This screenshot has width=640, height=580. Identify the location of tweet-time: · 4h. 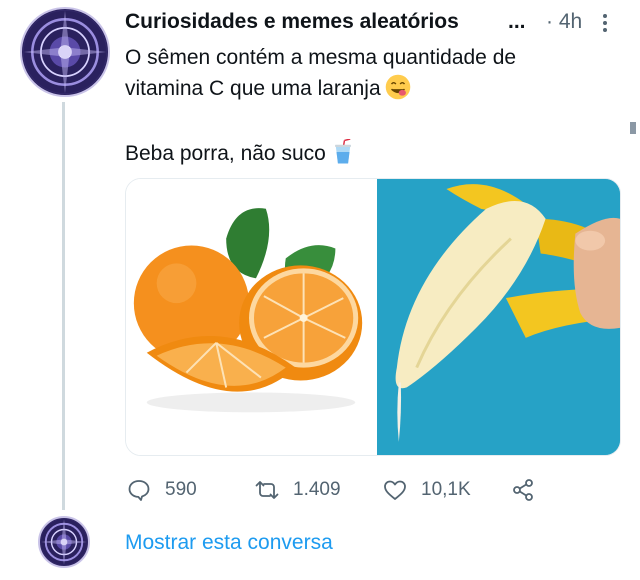
(564, 22).